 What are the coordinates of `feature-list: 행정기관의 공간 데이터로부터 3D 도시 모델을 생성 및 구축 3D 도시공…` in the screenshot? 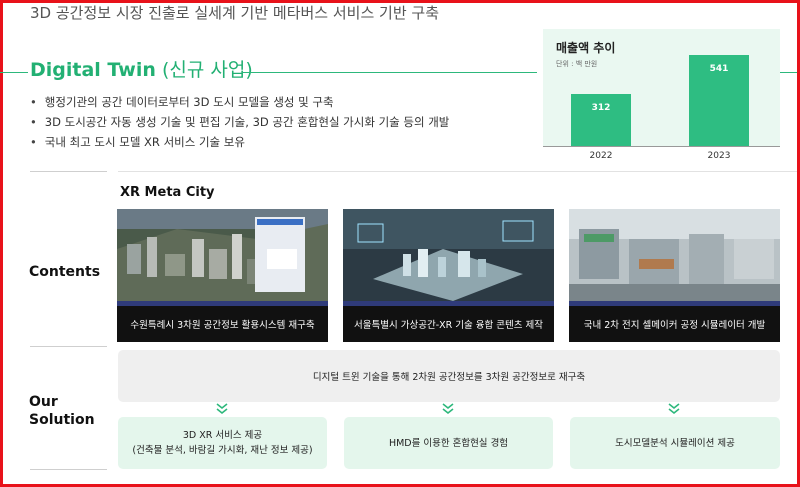 It's located at (240, 122).